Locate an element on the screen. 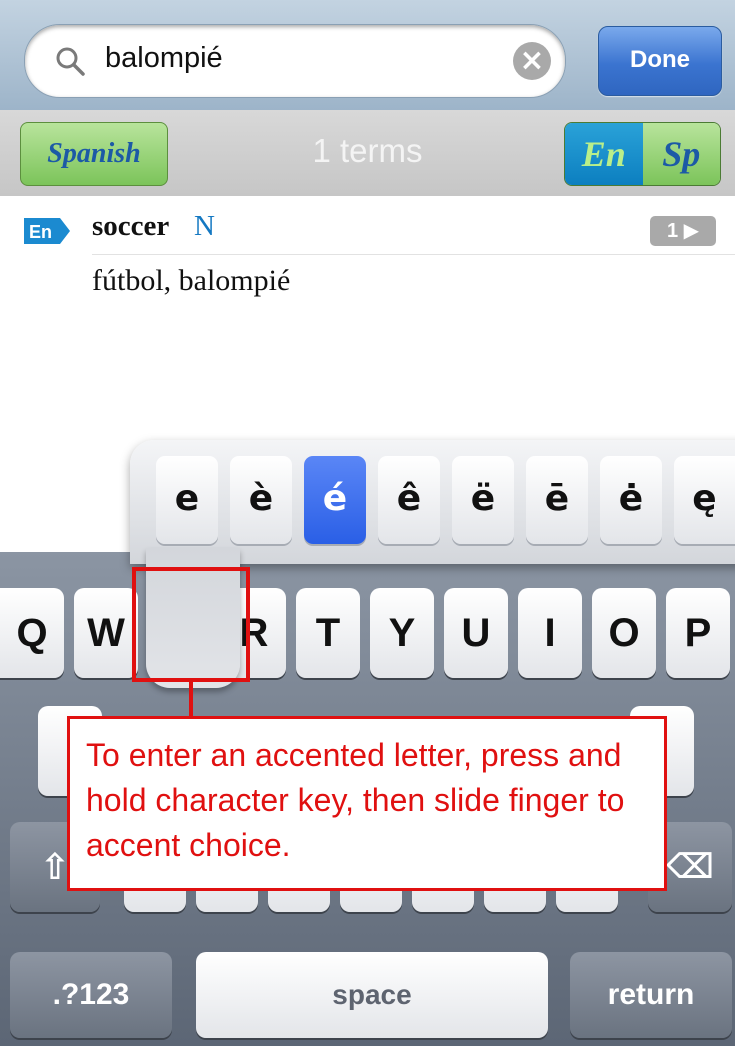 The width and height of the screenshot is (735, 1046). search-bar: balompié × Done is located at coordinates (367, 55).